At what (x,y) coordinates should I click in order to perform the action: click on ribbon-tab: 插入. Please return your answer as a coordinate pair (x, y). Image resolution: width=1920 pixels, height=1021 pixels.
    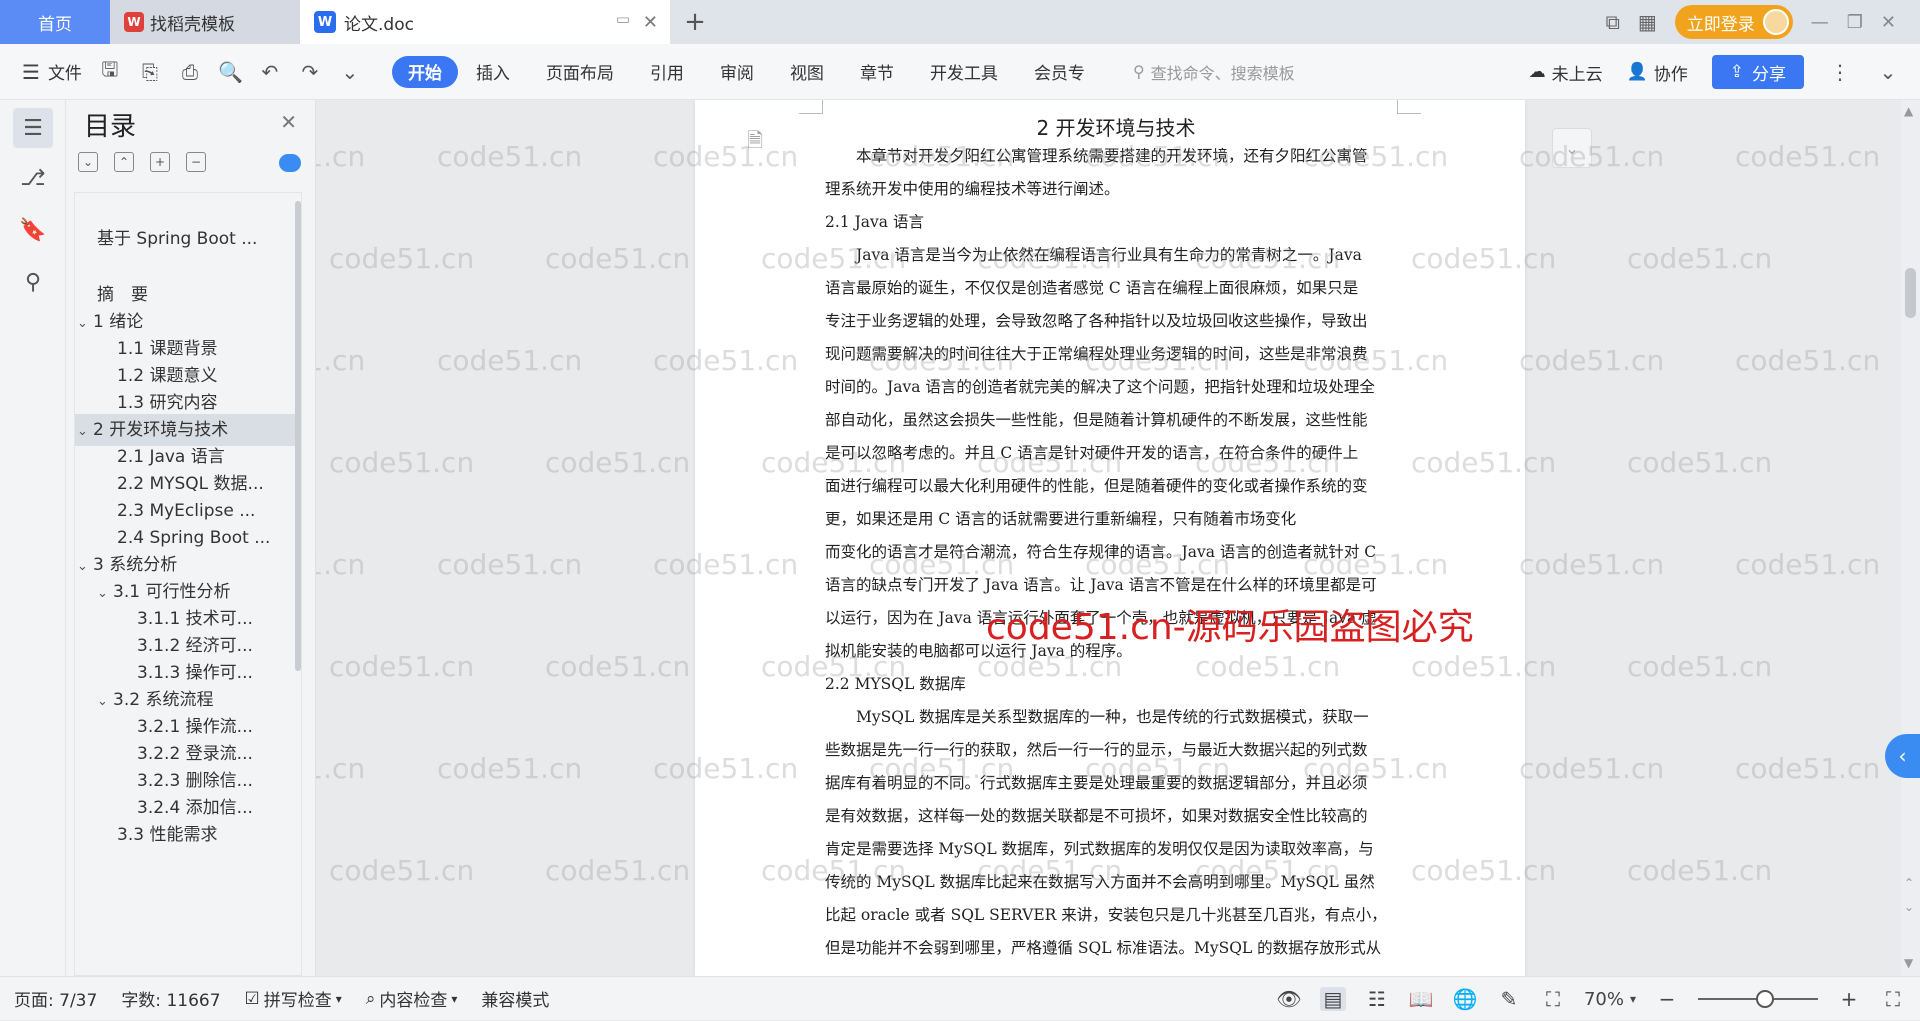
    Looking at the image, I should click on (493, 72).